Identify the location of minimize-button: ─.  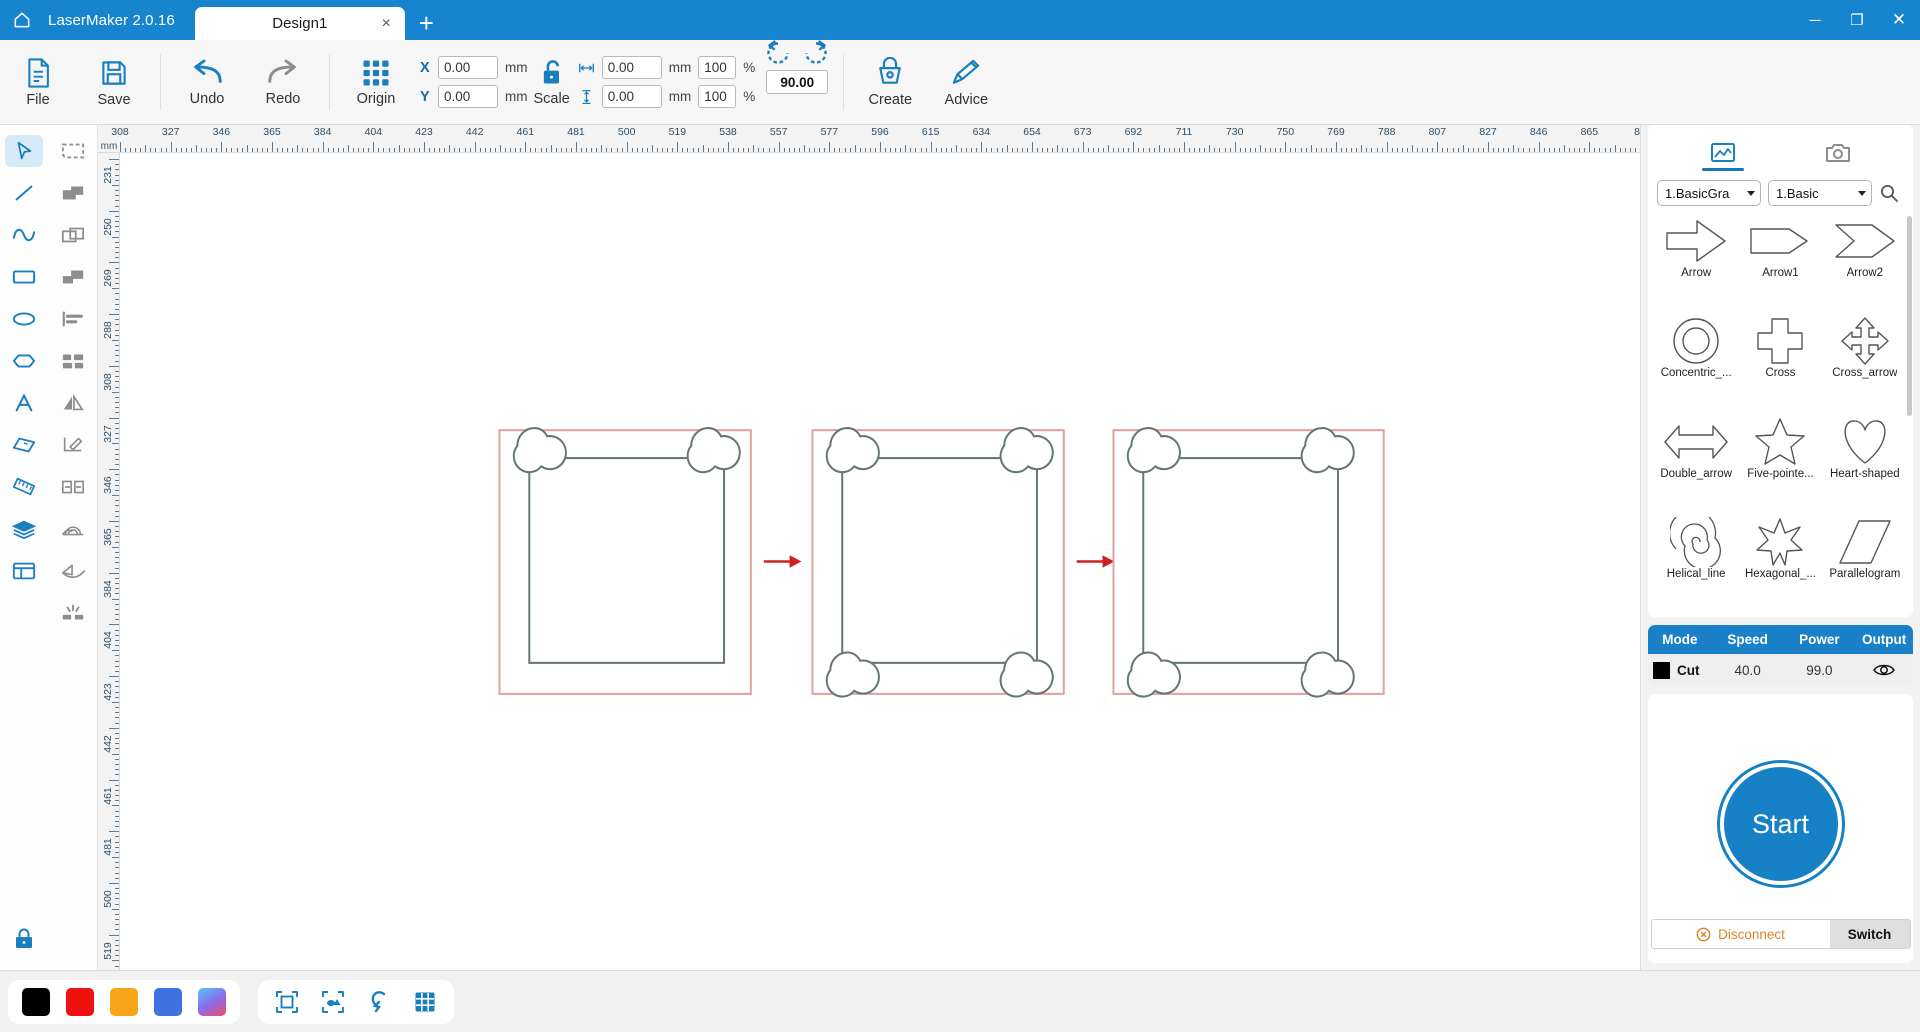
(1815, 20).